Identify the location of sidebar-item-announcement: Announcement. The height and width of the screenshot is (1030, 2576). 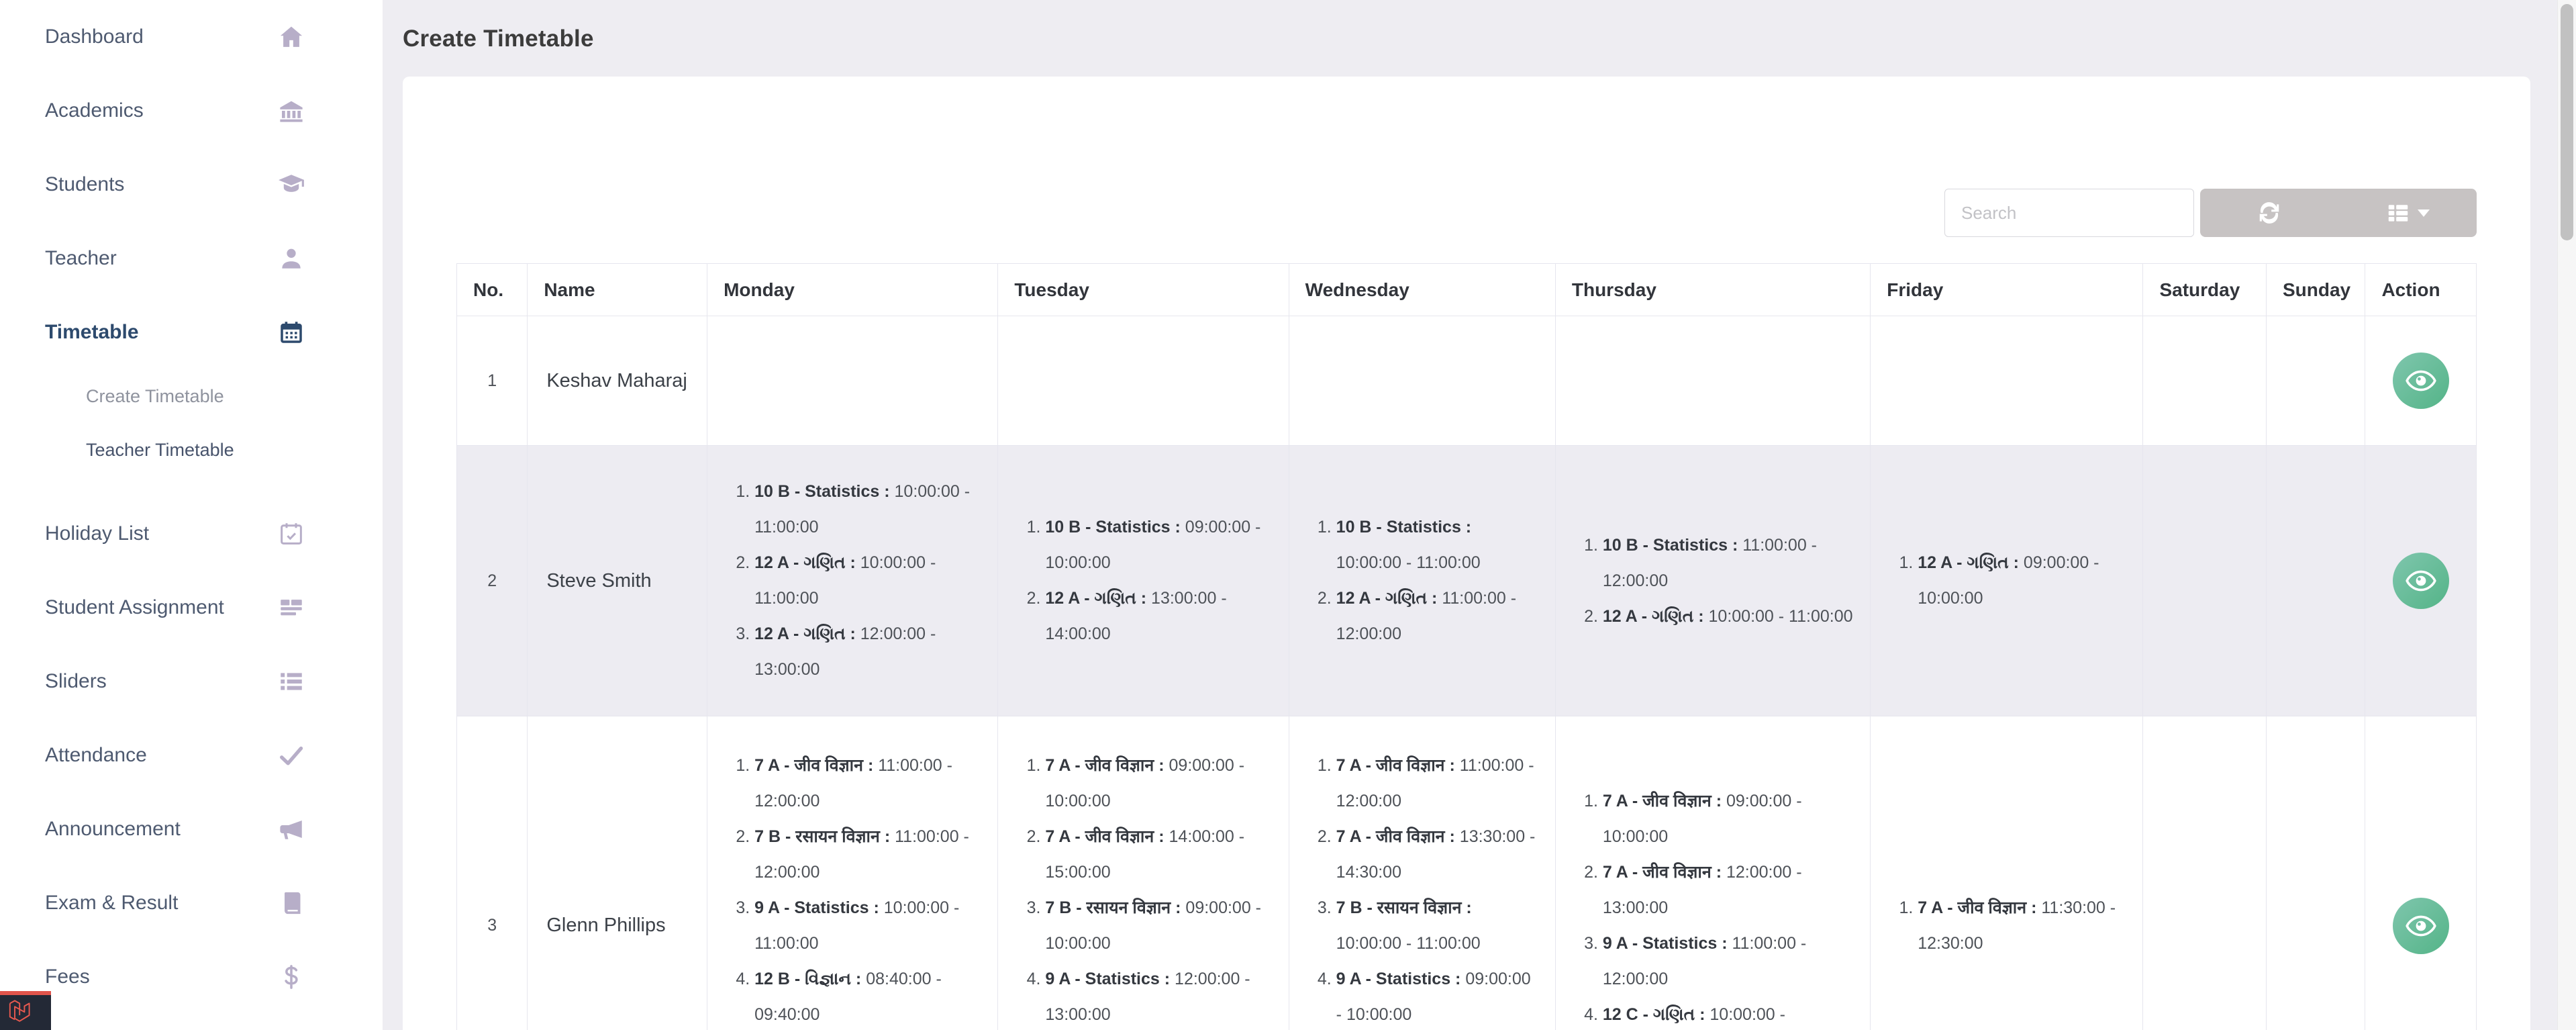
(191, 829).